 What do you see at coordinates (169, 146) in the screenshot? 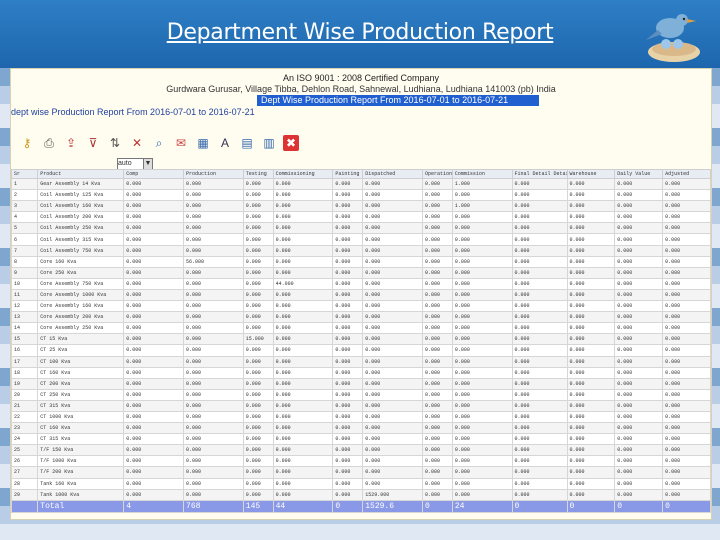
I see `report-toolbar: ⚷ ⎙ ⇪ ⊽ ⇅ ✕ ⌕ ✉ ▦ A ▤ ▥ ✖` at bounding box center [169, 146].